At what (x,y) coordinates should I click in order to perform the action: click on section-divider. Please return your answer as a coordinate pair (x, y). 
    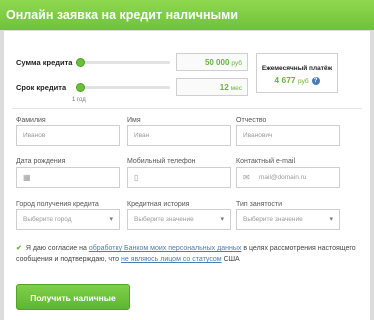
    Looking at the image, I should click on (187, 108).